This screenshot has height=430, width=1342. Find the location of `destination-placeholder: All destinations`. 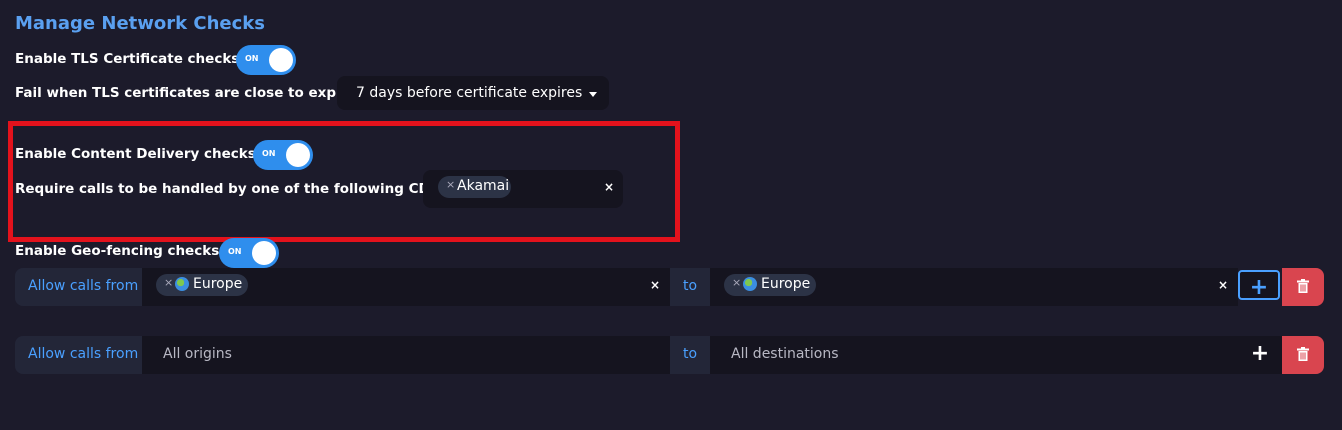

destination-placeholder: All destinations is located at coordinates (785, 354).